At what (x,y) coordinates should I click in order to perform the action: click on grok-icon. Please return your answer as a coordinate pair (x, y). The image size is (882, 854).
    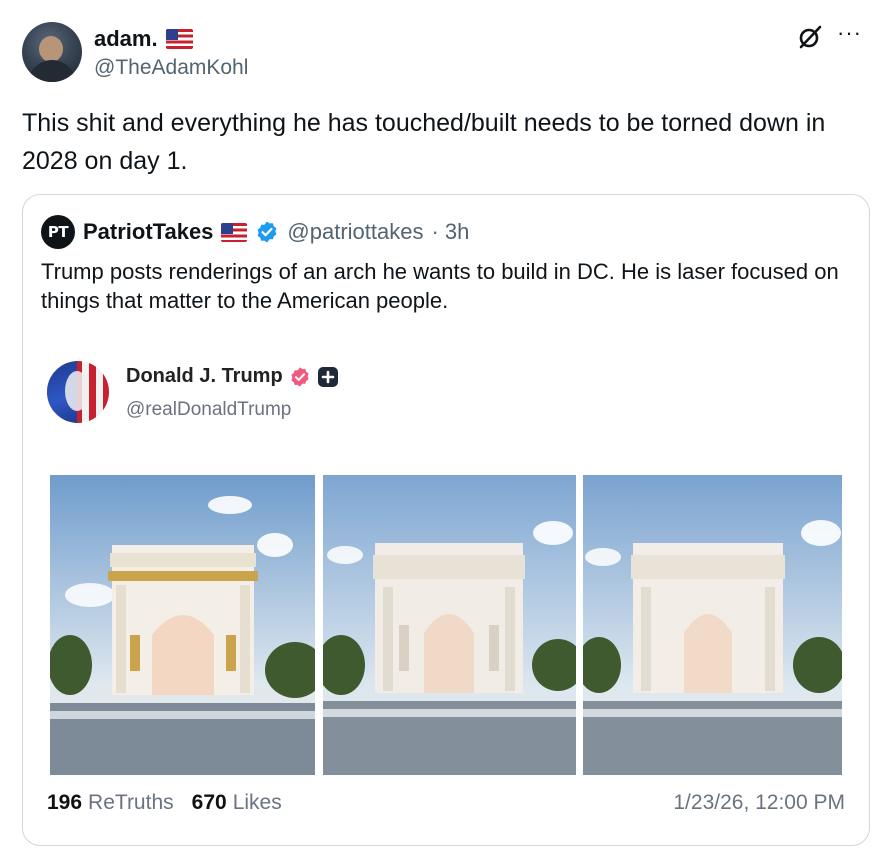
    Looking at the image, I should click on (810, 37).